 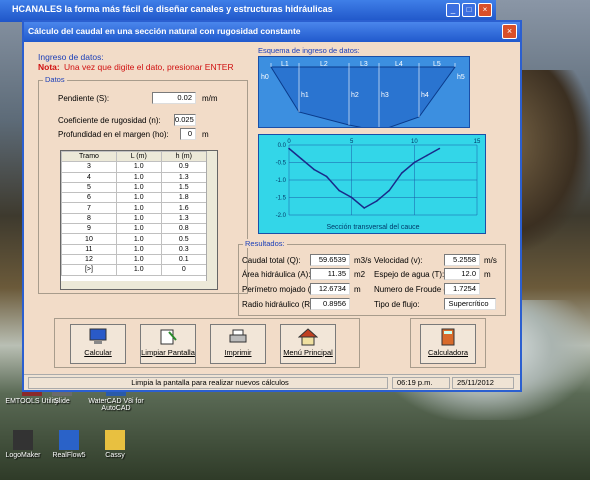 I want to click on h-cell: 0.9, so click(x=184, y=167).